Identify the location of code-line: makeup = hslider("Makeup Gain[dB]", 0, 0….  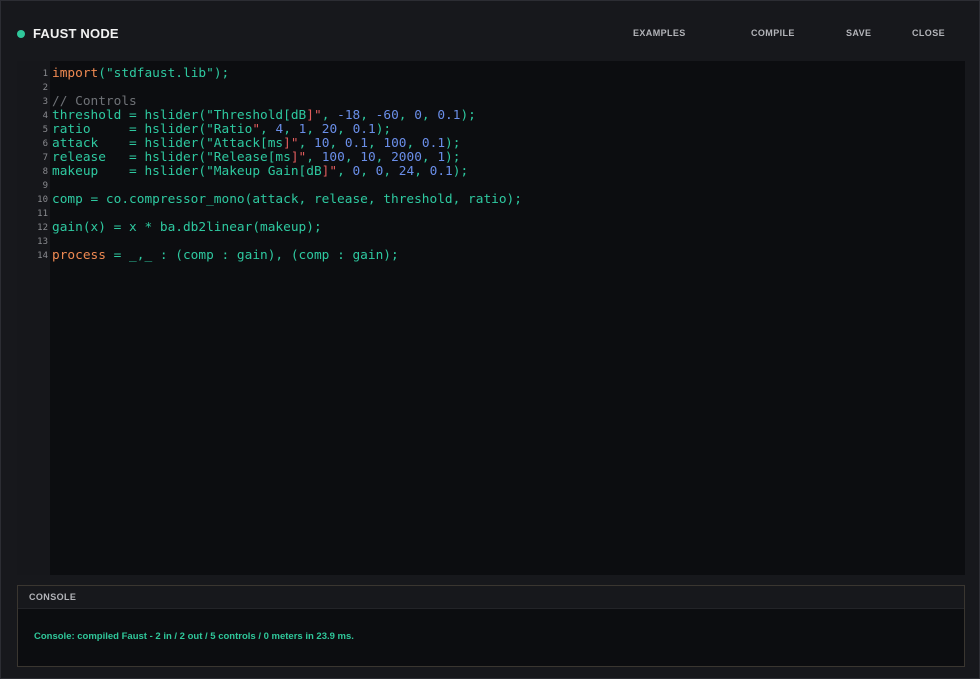
(260, 172).